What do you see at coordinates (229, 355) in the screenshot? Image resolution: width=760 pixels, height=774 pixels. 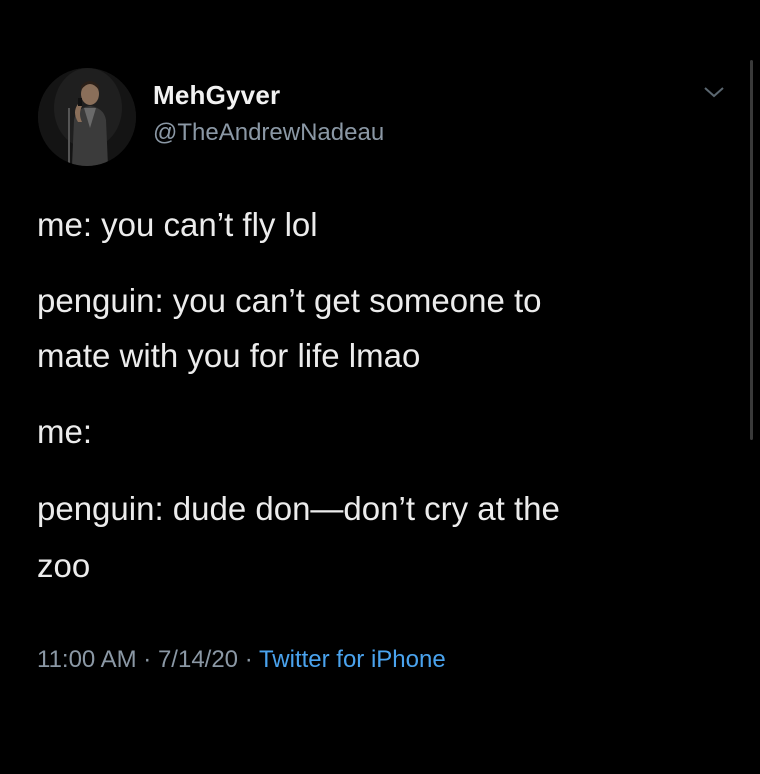 I see `tweet-text-line: mate with you for life lmao` at bounding box center [229, 355].